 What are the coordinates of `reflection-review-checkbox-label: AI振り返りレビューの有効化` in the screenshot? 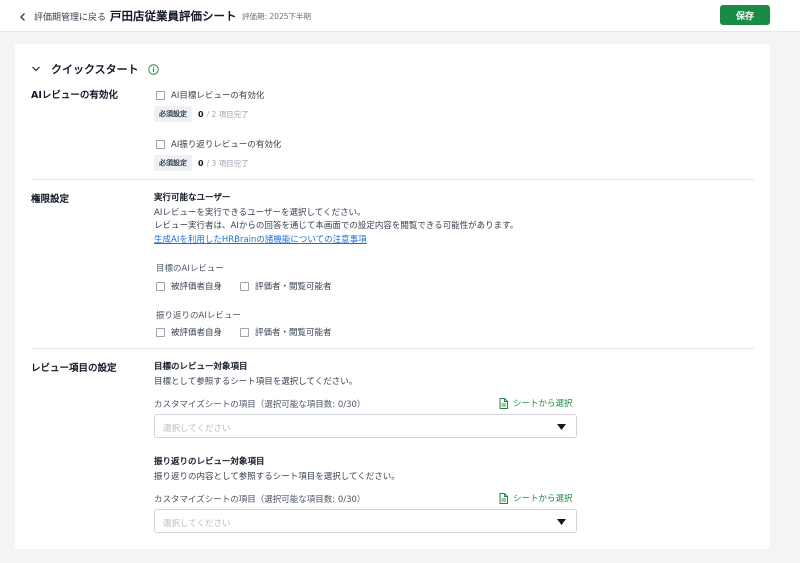 It's located at (226, 145).